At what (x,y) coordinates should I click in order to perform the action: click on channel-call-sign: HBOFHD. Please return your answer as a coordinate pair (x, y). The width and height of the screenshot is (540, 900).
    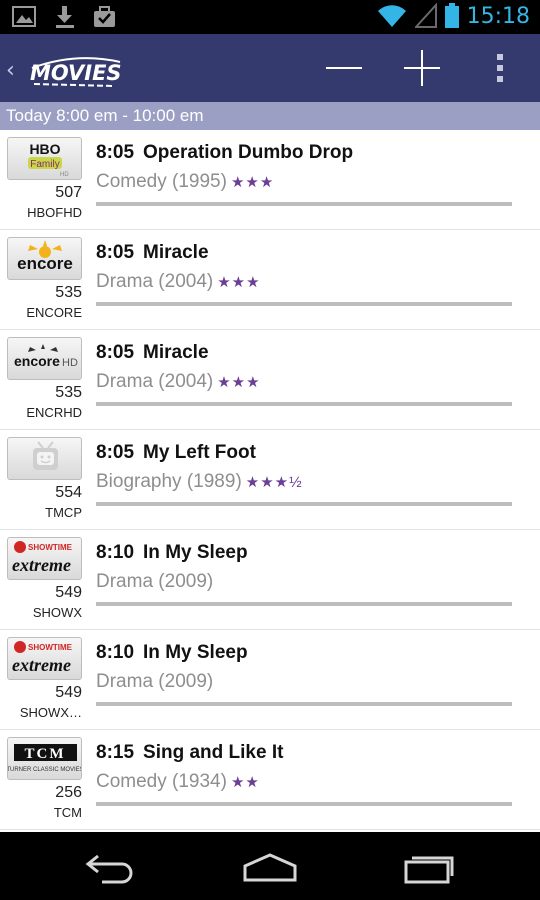
    Looking at the image, I should click on (54, 212).